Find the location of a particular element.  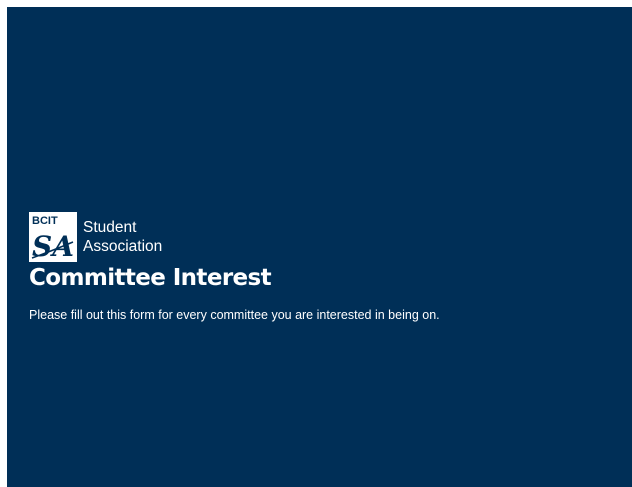

form-title: Committee Interest is located at coordinates (150, 278).